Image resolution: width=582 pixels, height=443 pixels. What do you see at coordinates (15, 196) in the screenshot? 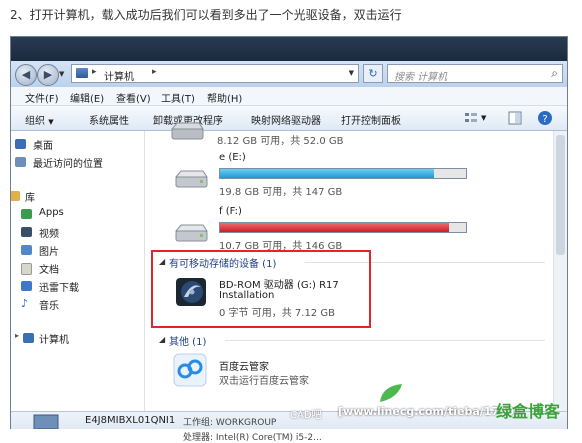
I see `library-icon` at bounding box center [15, 196].